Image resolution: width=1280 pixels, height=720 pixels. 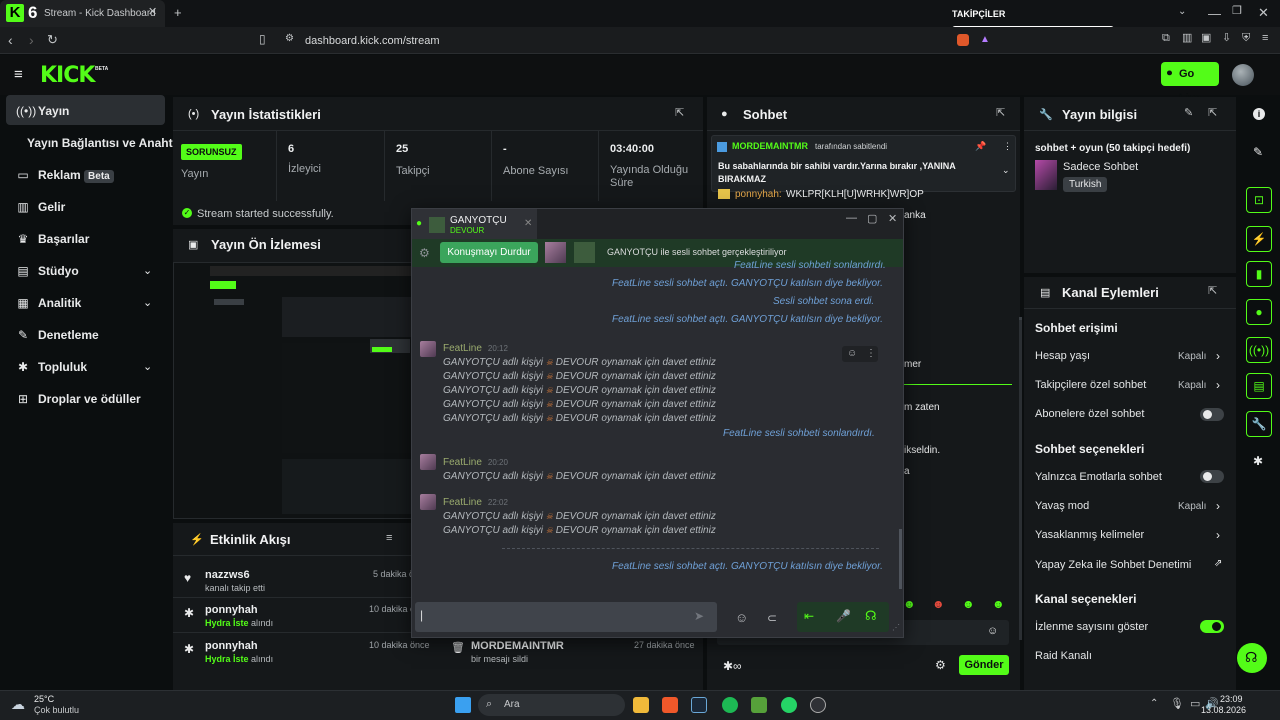 I want to click on row-raid: Raid Kanalı, so click(x=1063, y=656).